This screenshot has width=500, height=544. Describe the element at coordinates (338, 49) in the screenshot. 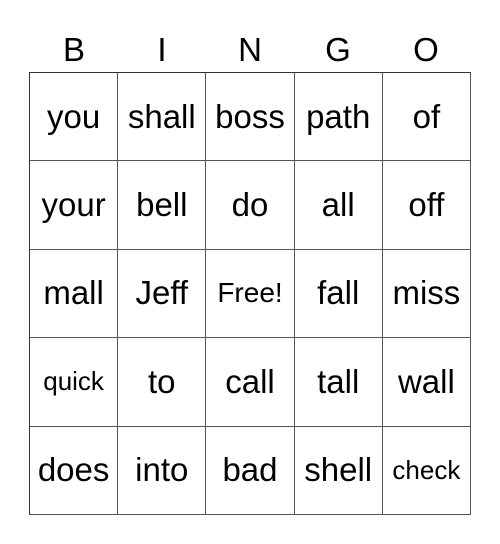

I see `header-letter-g: G` at that location.